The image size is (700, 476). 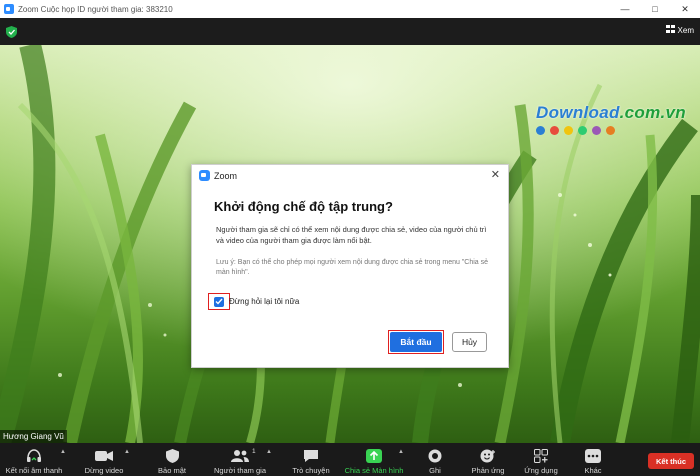 I want to click on participants-count: 1, so click(x=254, y=451).